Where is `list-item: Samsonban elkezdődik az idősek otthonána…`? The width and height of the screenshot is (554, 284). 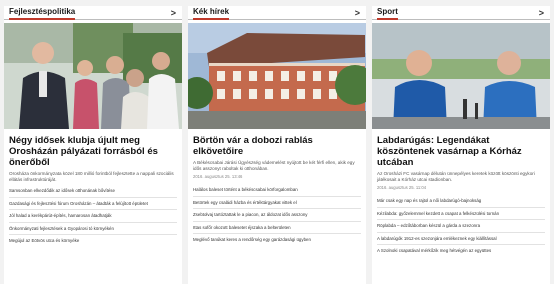 list-item: Samsonban elkezdődik az idősek otthonána… is located at coordinates (93, 191).